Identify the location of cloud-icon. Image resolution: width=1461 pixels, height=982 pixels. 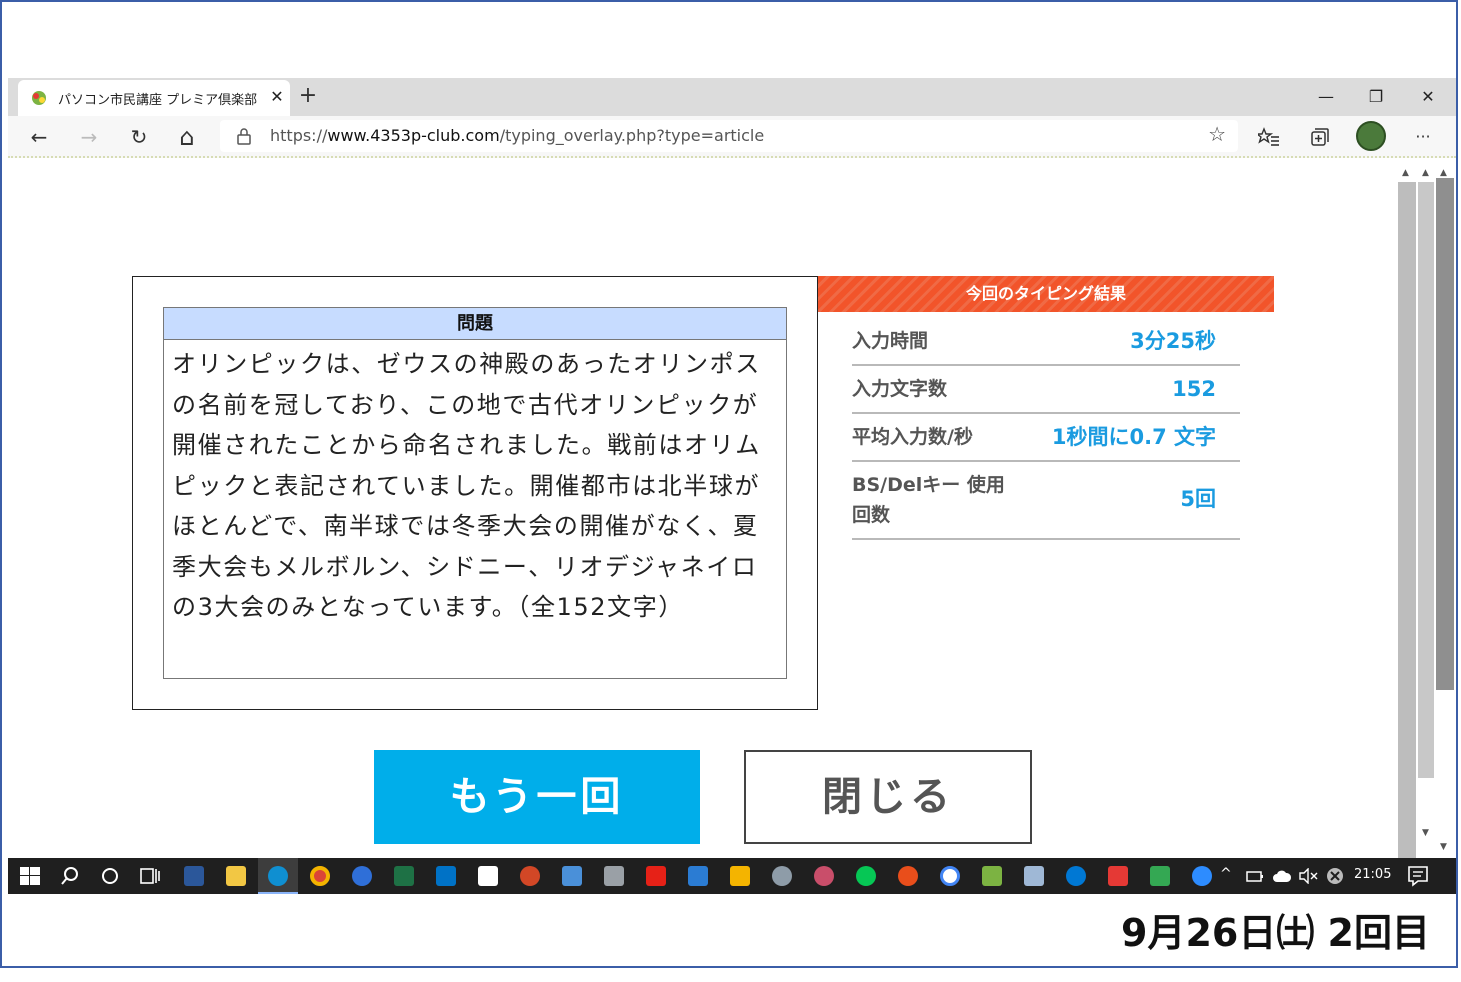
(1282, 876).